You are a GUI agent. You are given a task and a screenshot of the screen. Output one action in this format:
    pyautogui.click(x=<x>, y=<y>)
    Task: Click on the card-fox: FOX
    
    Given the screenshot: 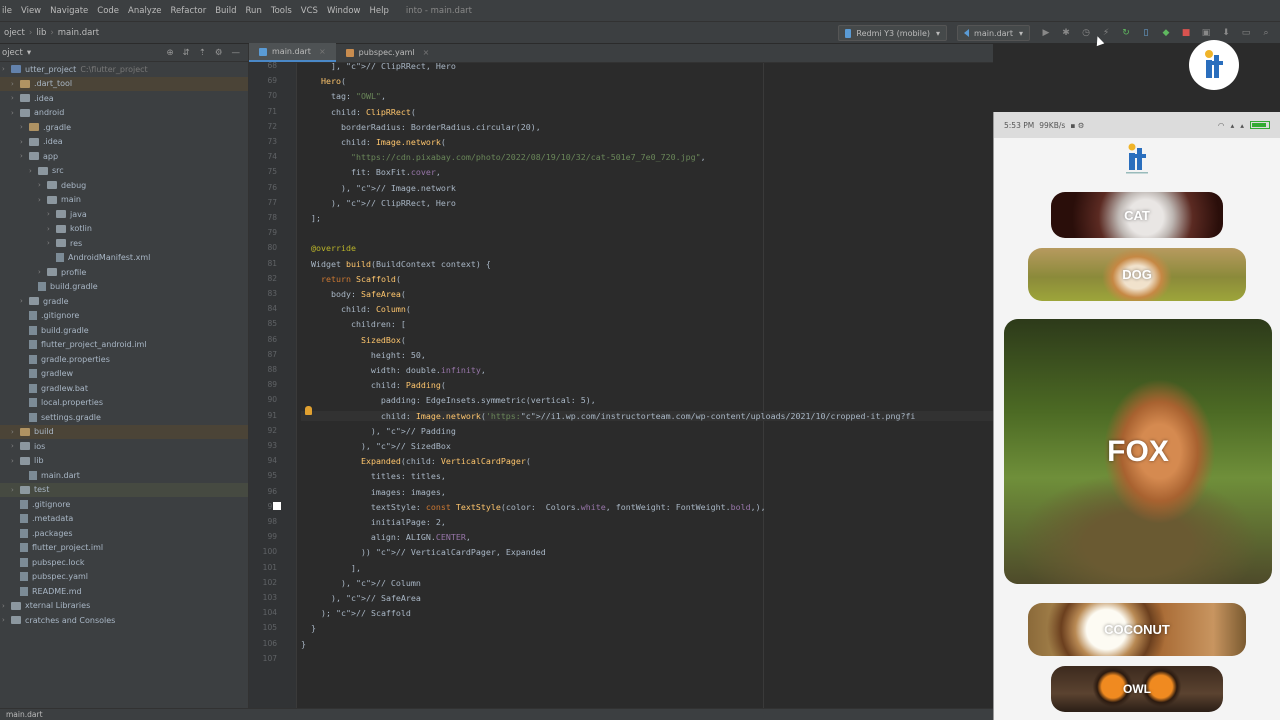 What is the action you would take?
    pyautogui.click(x=1138, y=451)
    